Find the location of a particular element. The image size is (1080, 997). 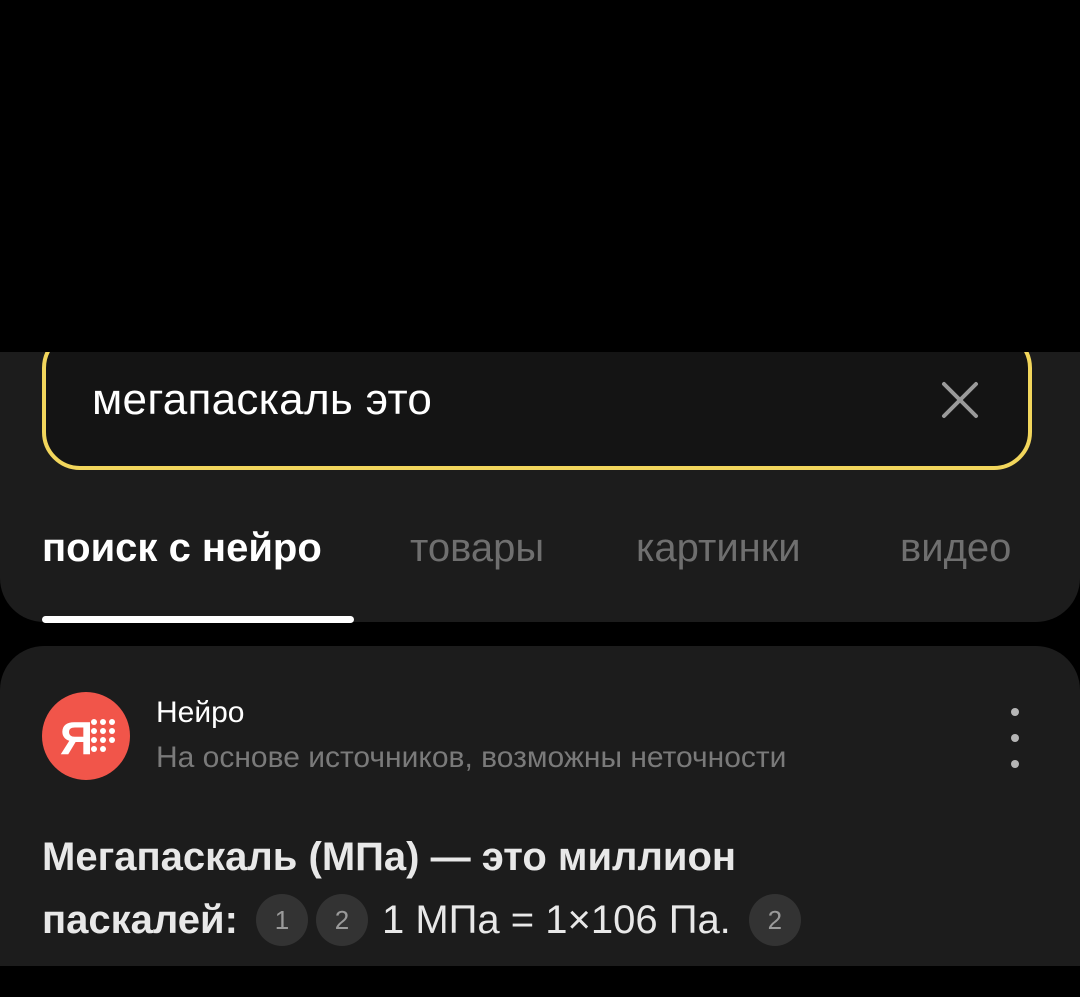

citation-badge: 1 is located at coordinates (281, 920).